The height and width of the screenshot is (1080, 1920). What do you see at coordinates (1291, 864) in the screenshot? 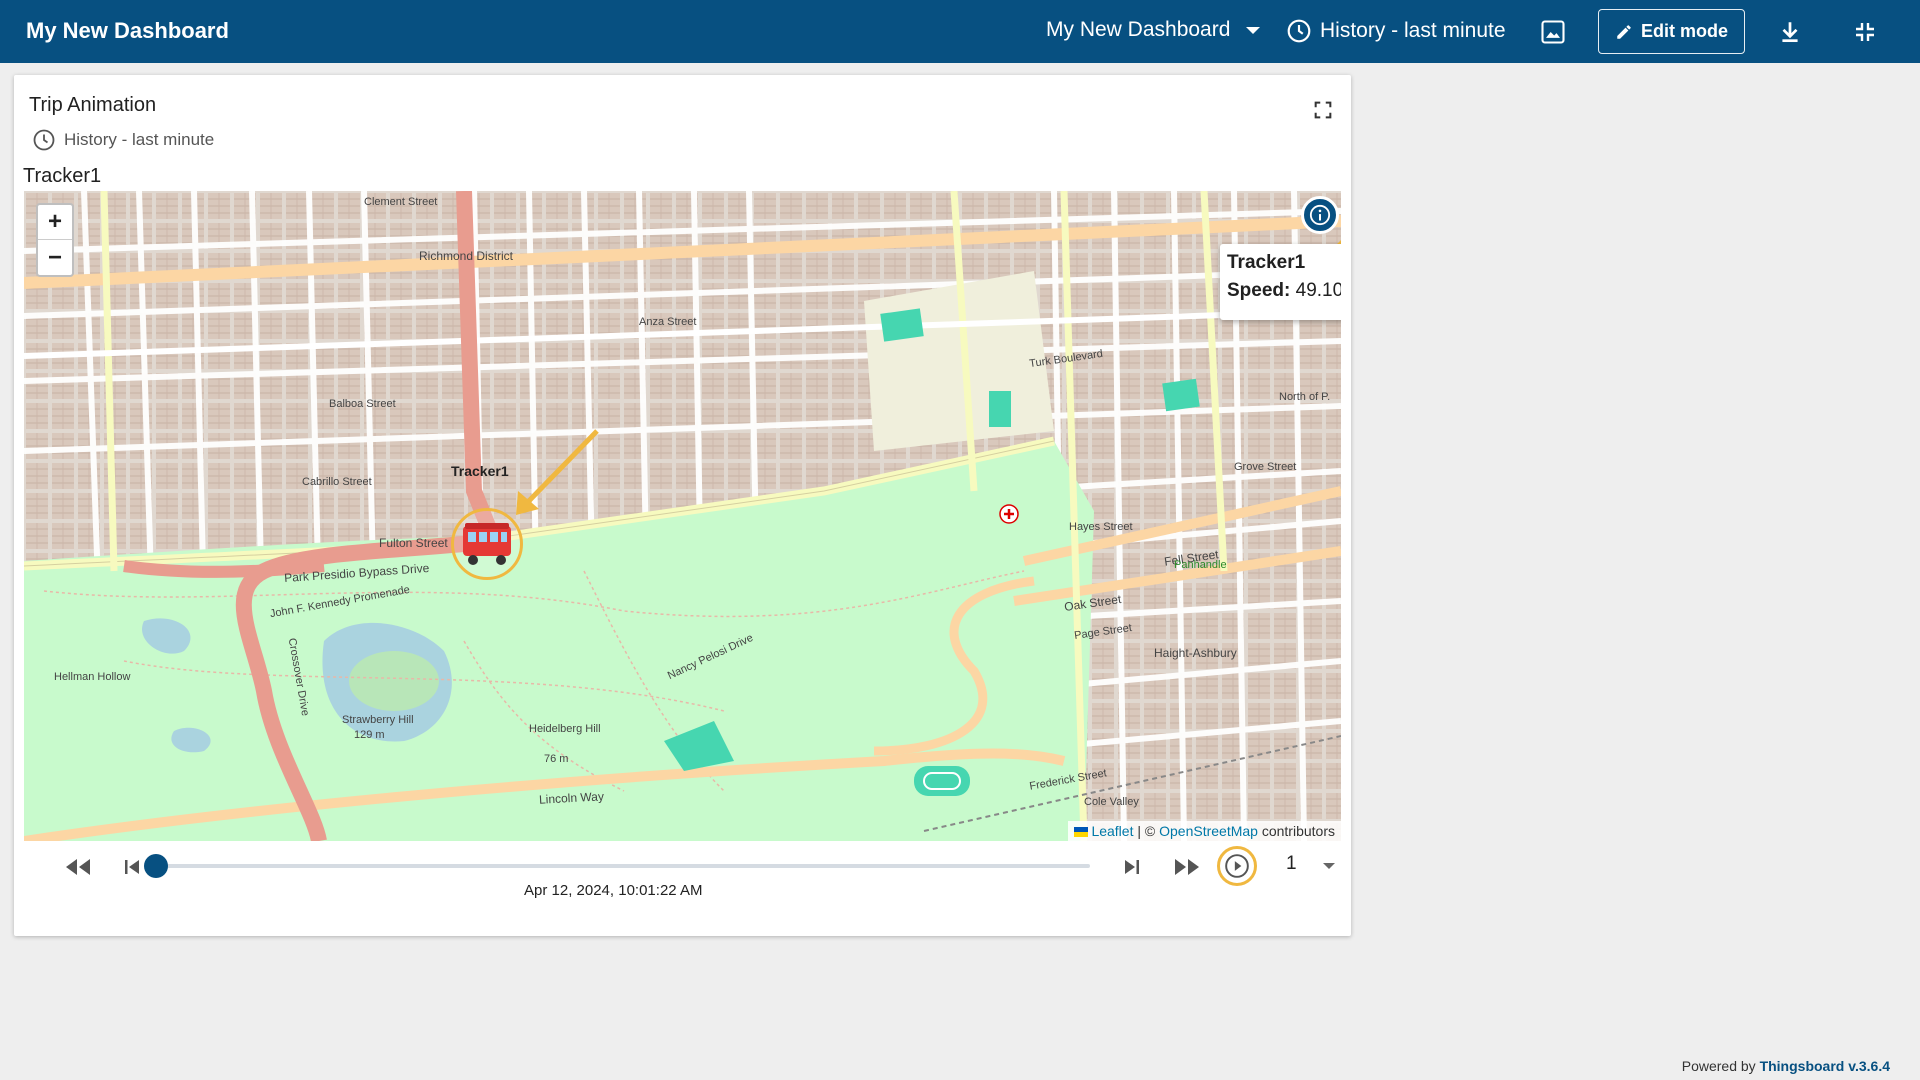
I see `speed-multiplier: 1` at bounding box center [1291, 864].